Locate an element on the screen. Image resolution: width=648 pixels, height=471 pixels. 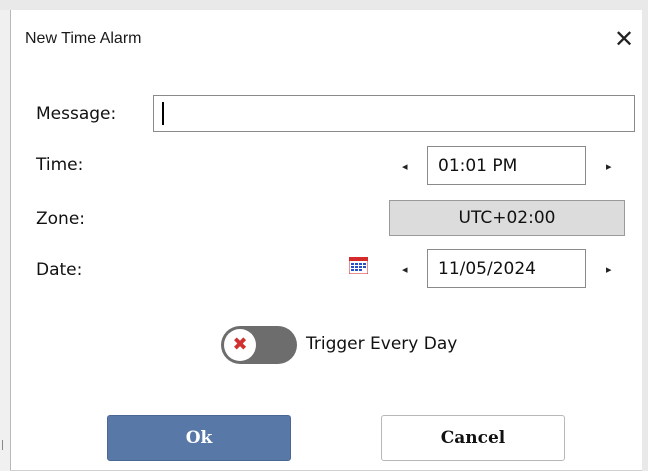
zone-label: Zone: is located at coordinates (61, 219).